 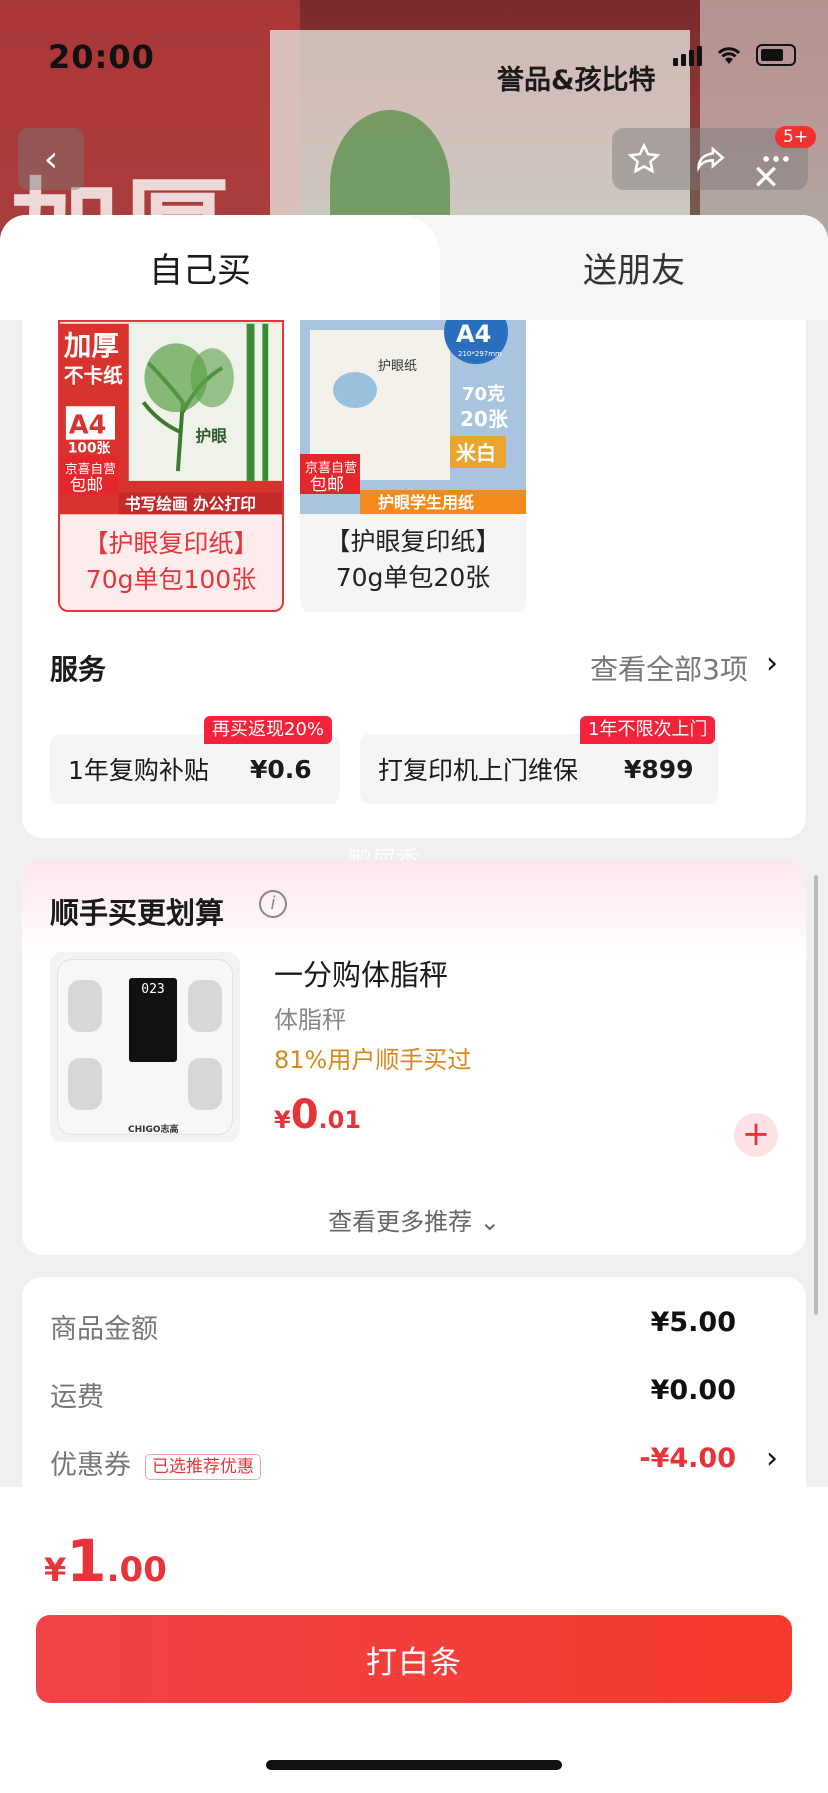 What do you see at coordinates (756, 1135) in the screenshot?
I see `add-to-cart-button: +` at bounding box center [756, 1135].